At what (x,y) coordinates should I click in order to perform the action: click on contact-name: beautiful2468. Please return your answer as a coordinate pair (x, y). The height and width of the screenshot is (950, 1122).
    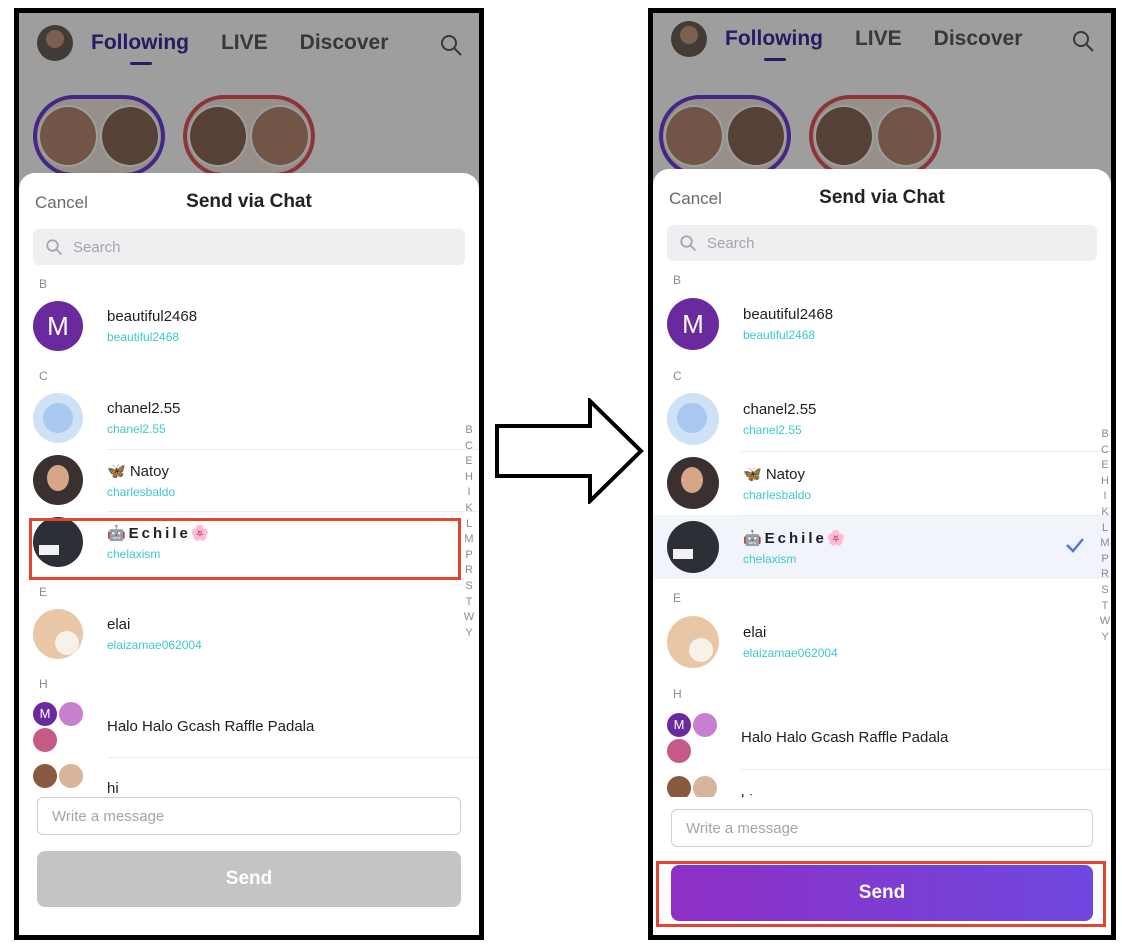
    Looking at the image, I should click on (788, 314).